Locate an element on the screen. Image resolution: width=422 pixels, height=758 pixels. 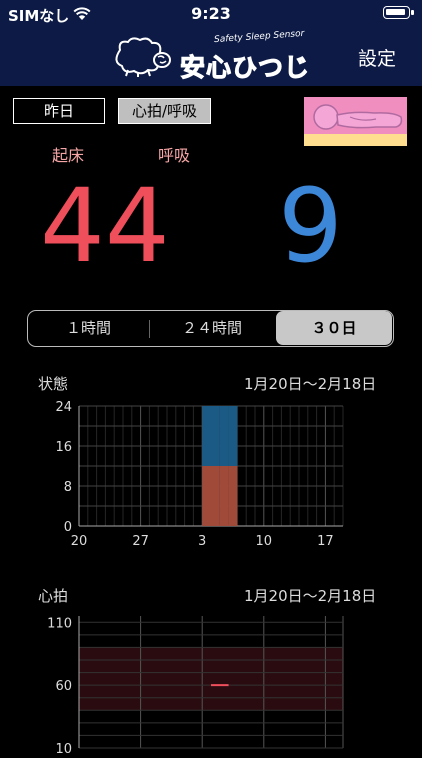
breath-rate-value: 9 is located at coordinates (310, 226).